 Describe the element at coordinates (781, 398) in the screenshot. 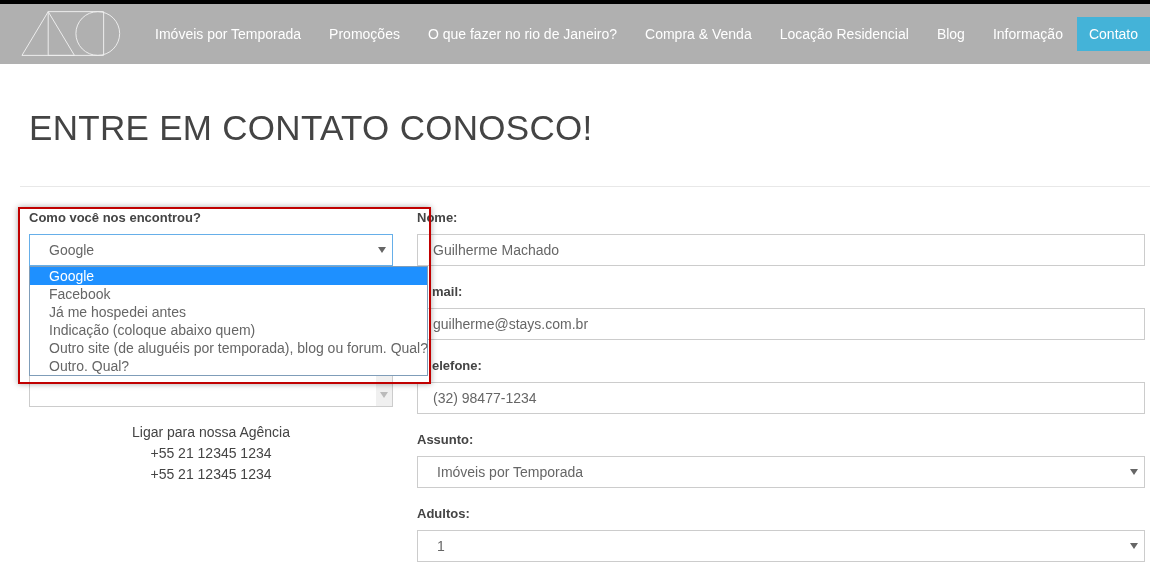

I see `input-field: (32) 98477-1234` at that location.